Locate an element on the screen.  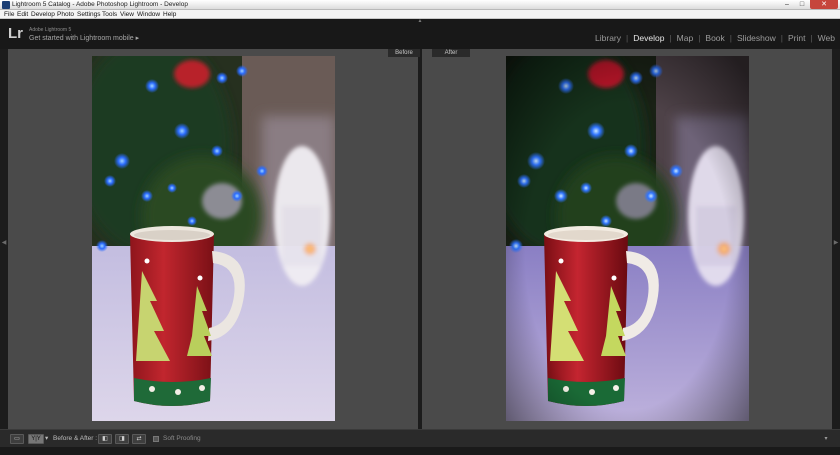
close-button: ✕ is located at coordinates (824, 4).